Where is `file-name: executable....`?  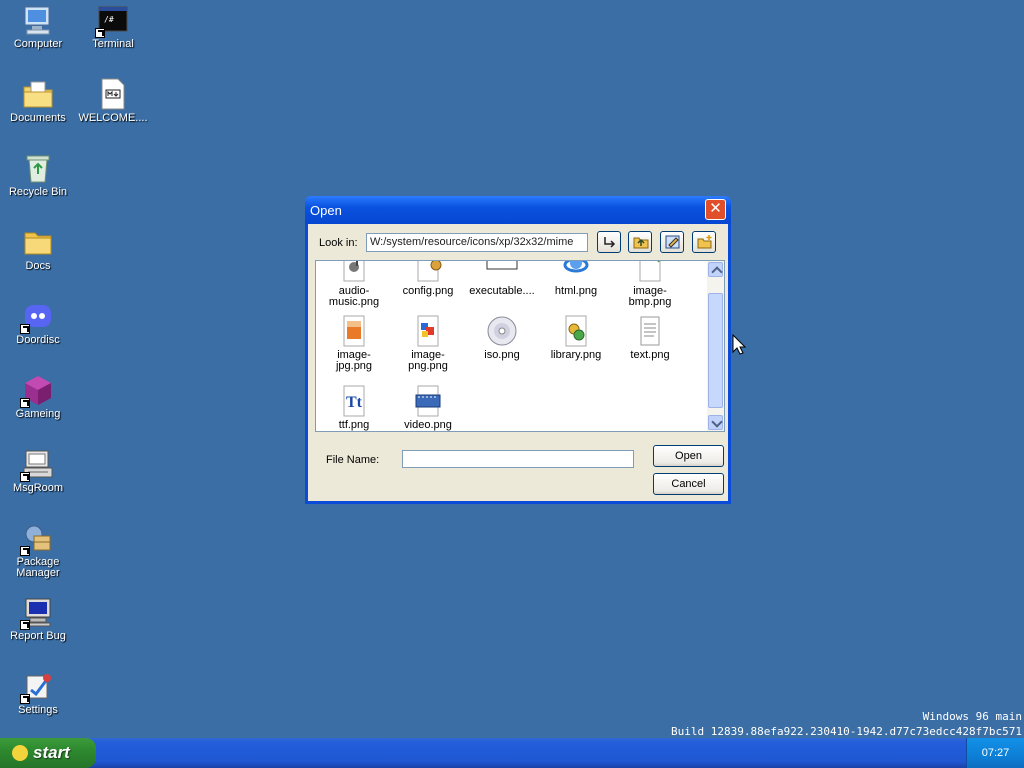
file-name: executable.... is located at coordinates (502, 291).